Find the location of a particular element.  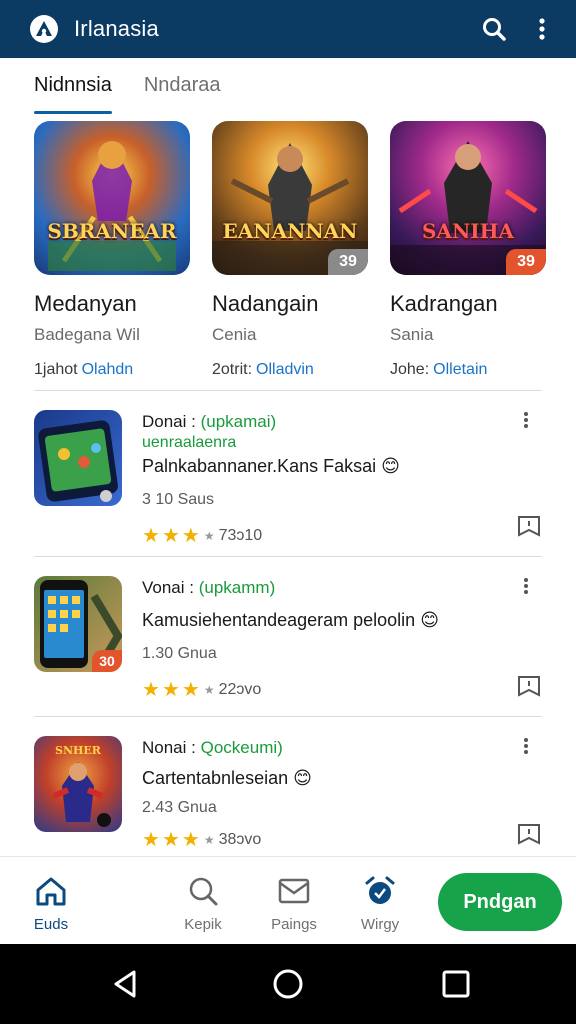

mail-icon is located at coordinates (294, 891).